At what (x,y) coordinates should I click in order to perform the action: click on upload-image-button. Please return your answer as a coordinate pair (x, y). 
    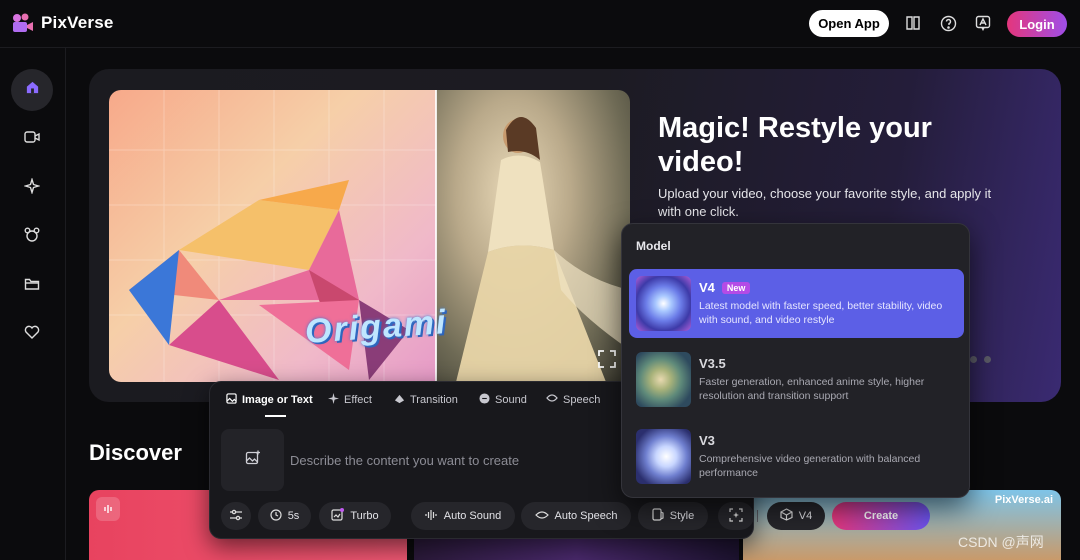
    Looking at the image, I should click on (252, 460).